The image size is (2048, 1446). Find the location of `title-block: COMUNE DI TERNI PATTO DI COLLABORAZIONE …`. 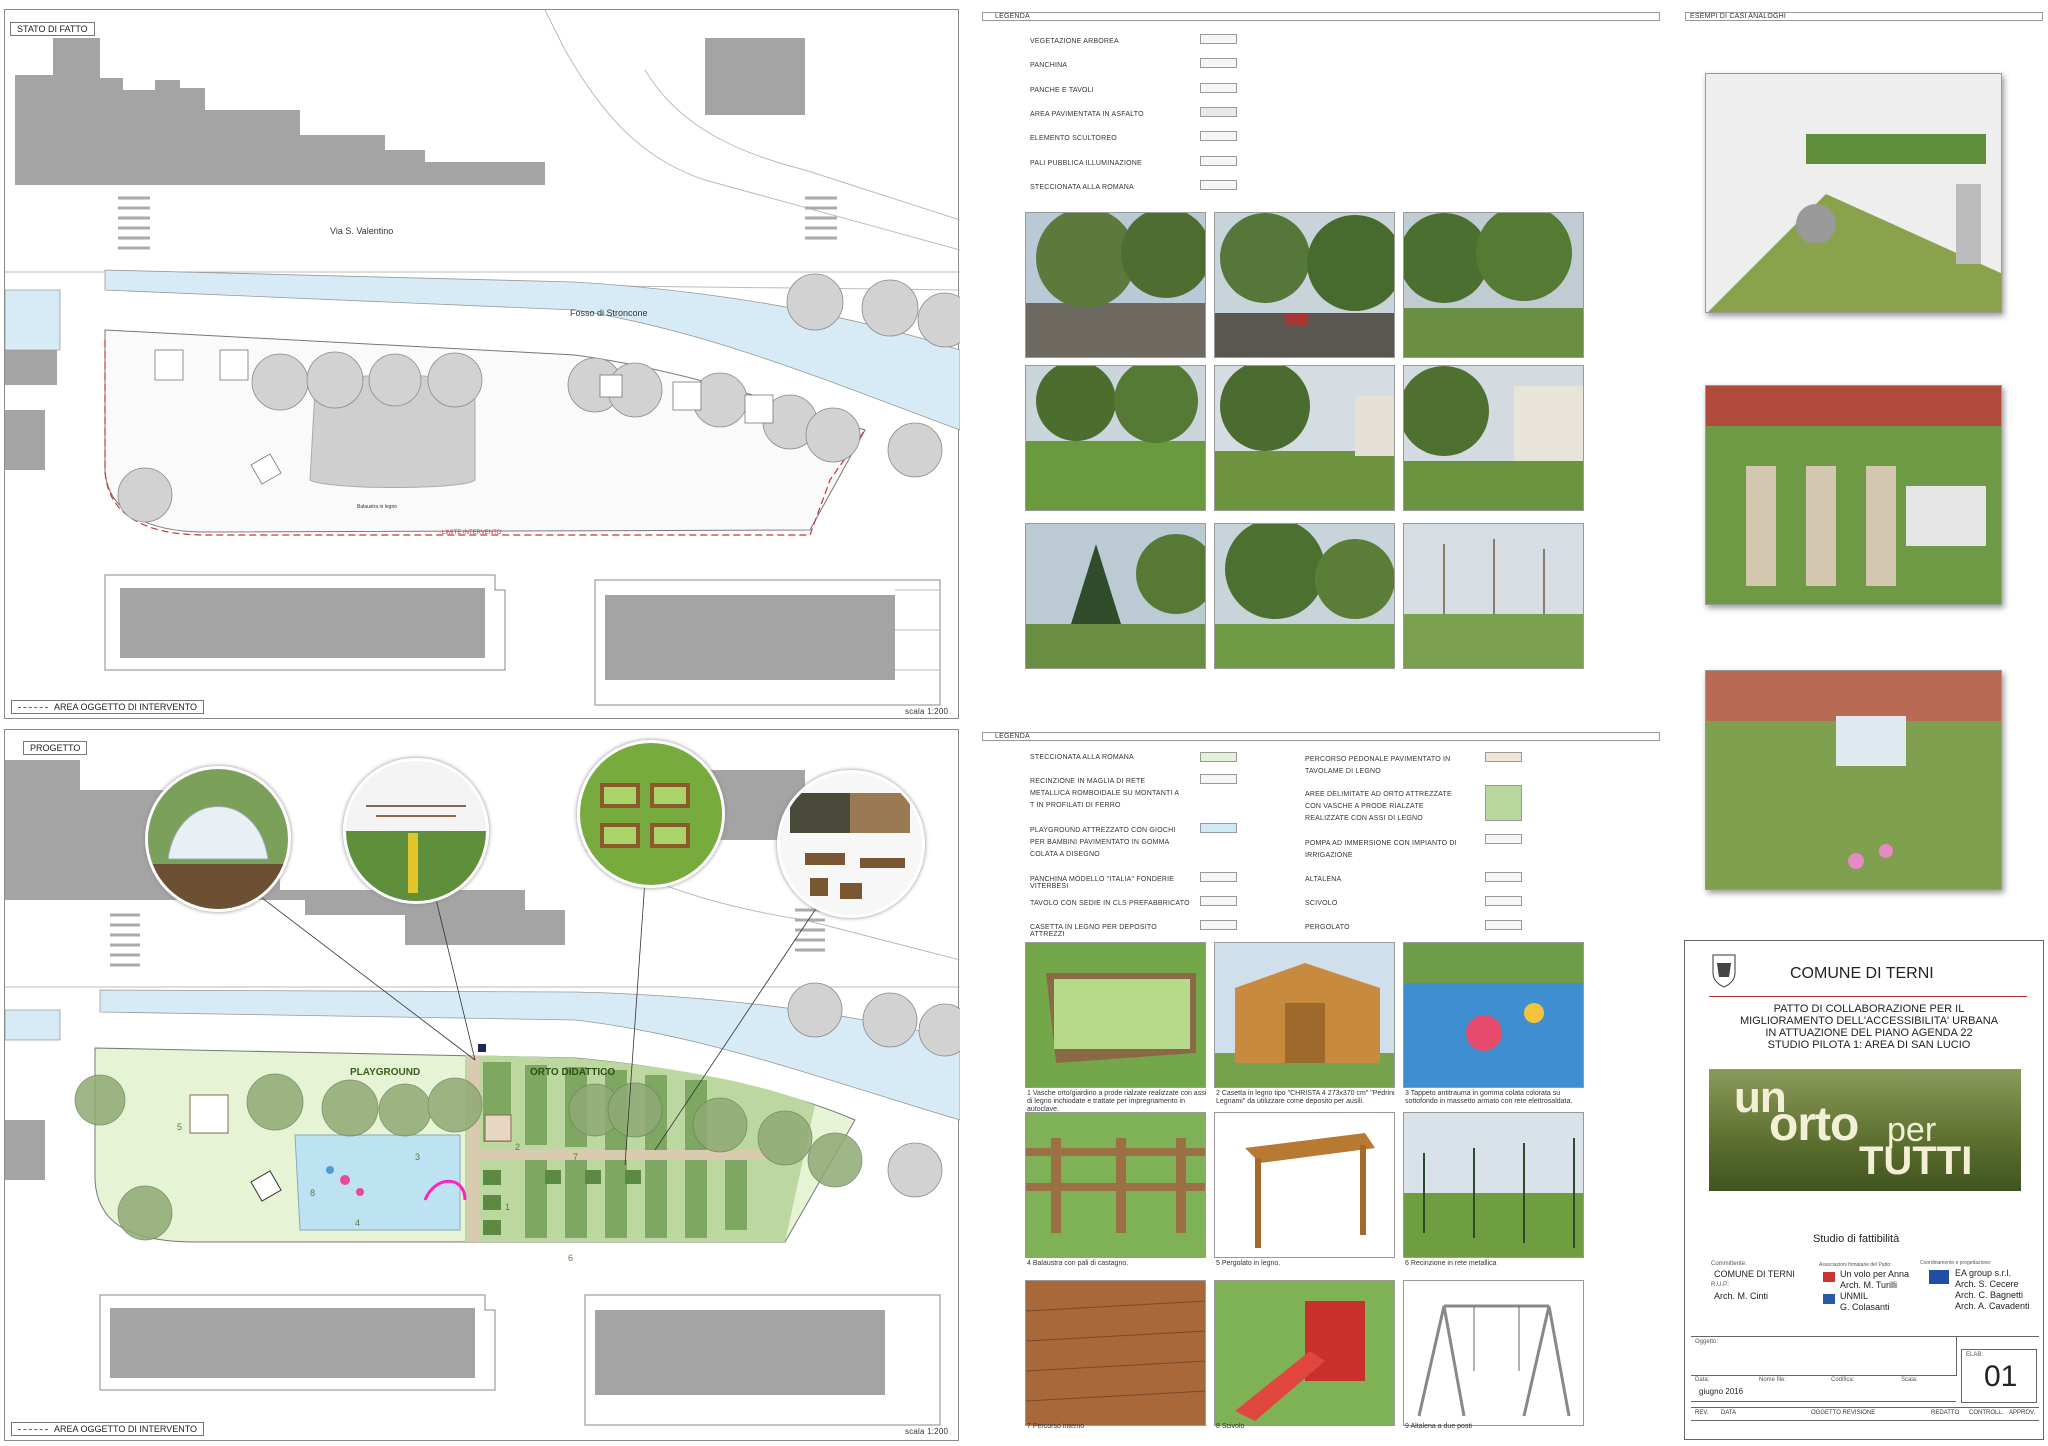

title-block: COMUNE DI TERNI PATTO DI COLLABORAZIONE … is located at coordinates (1864, 1190).